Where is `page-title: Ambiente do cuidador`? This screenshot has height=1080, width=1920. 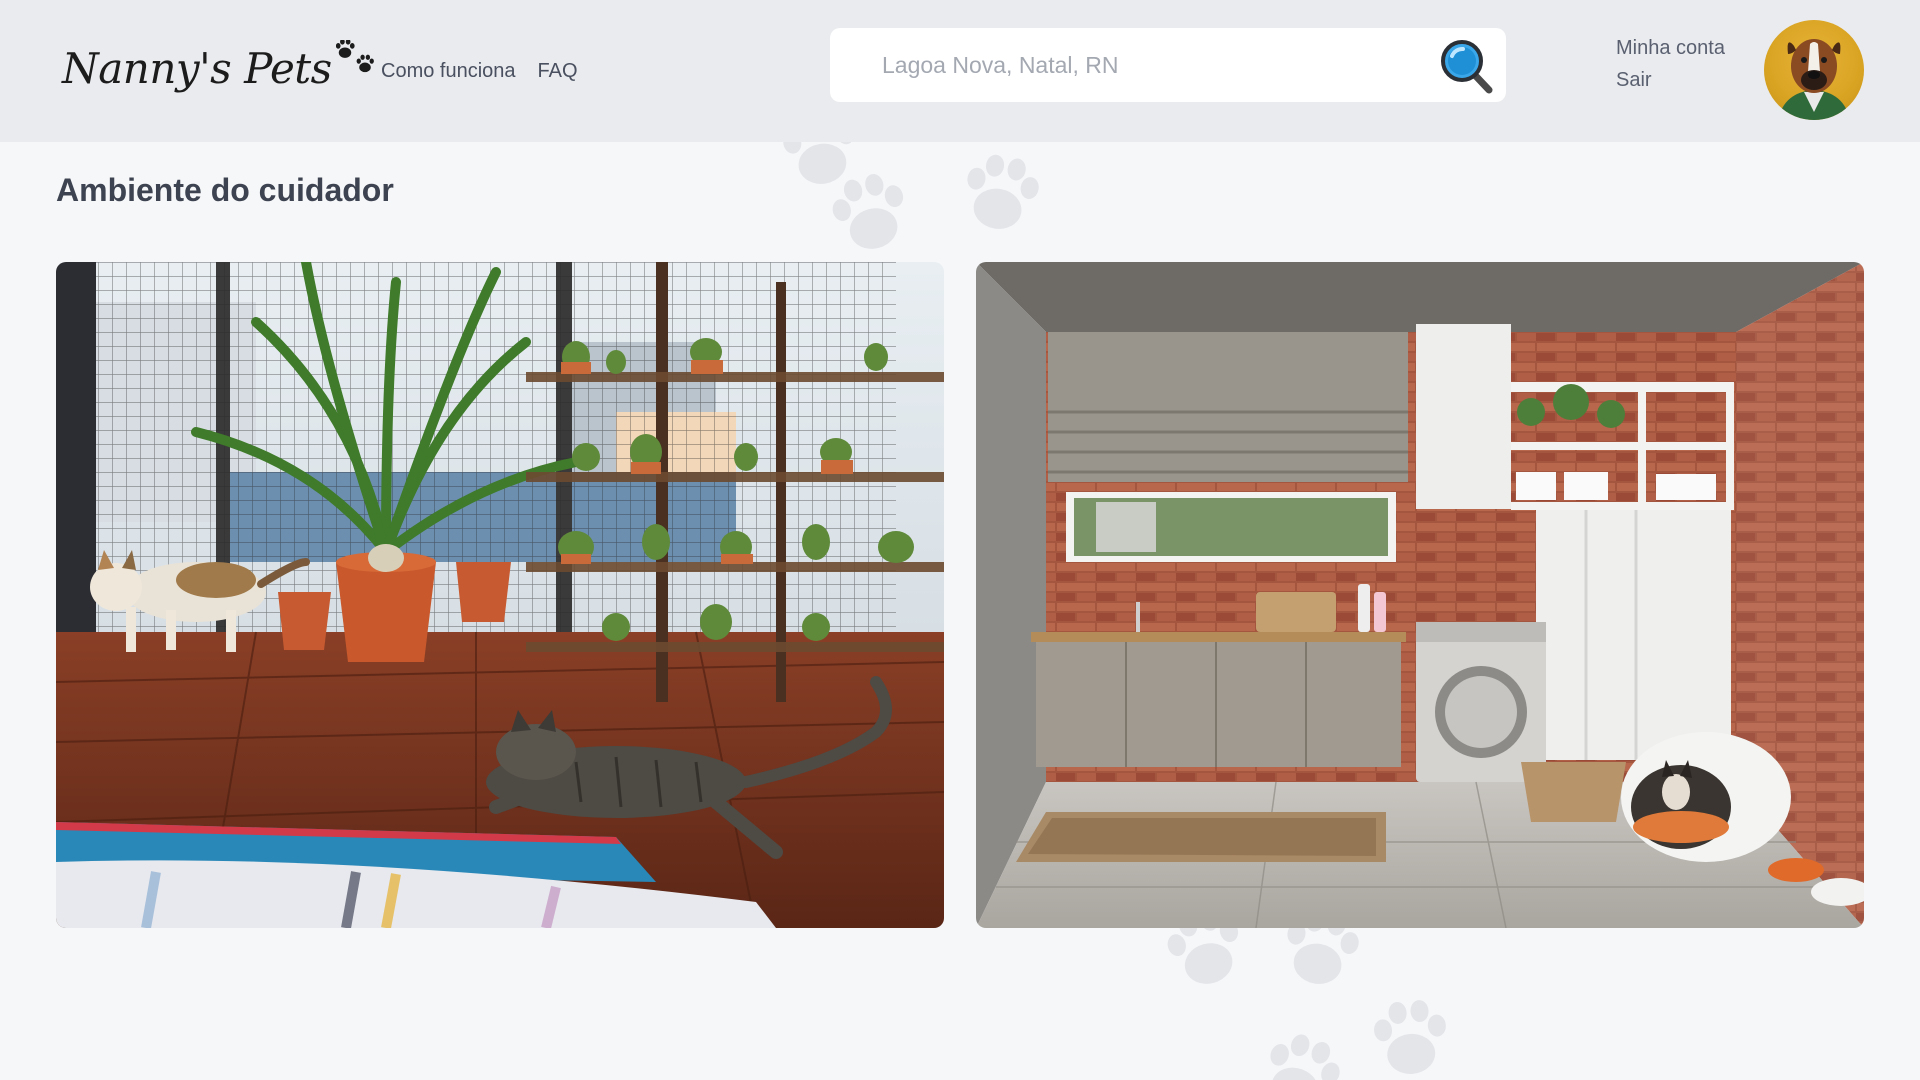 page-title: Ambiente do cuidador is located at coordinates (225, 190).